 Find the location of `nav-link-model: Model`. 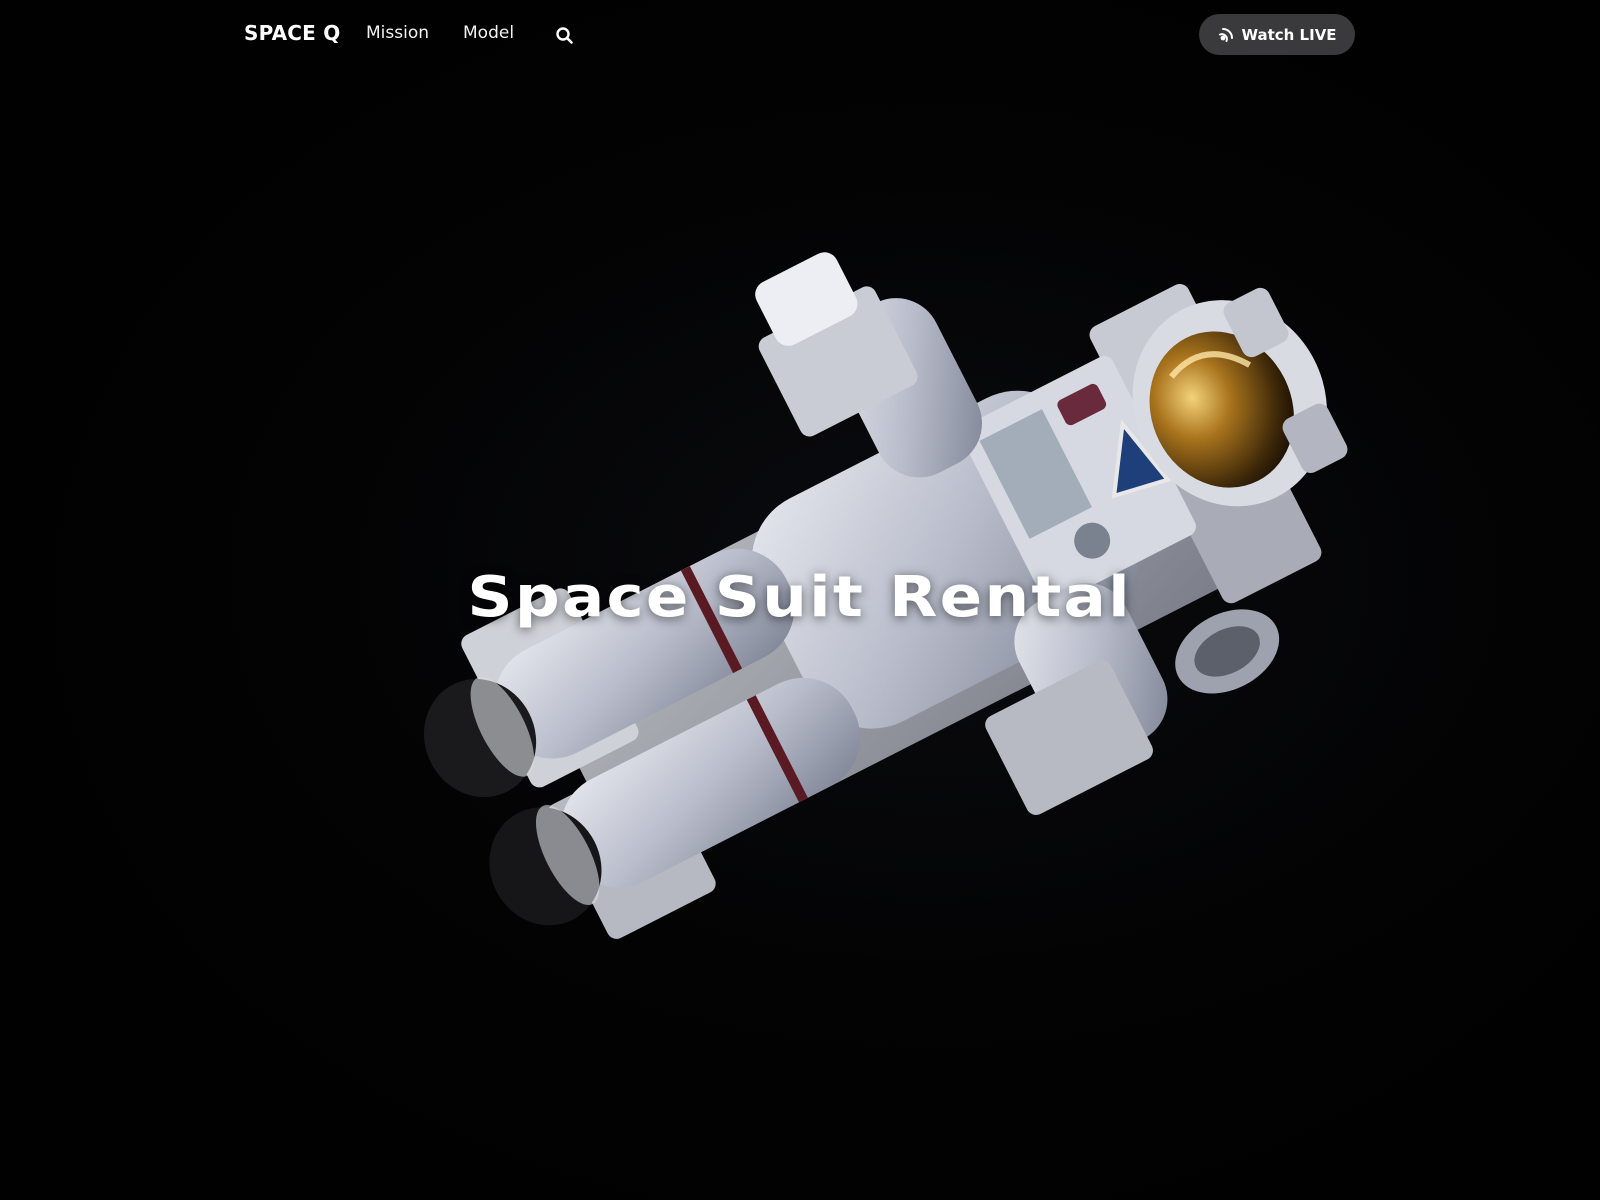

nav-link-model: Model is located at coordinates (488, 33).